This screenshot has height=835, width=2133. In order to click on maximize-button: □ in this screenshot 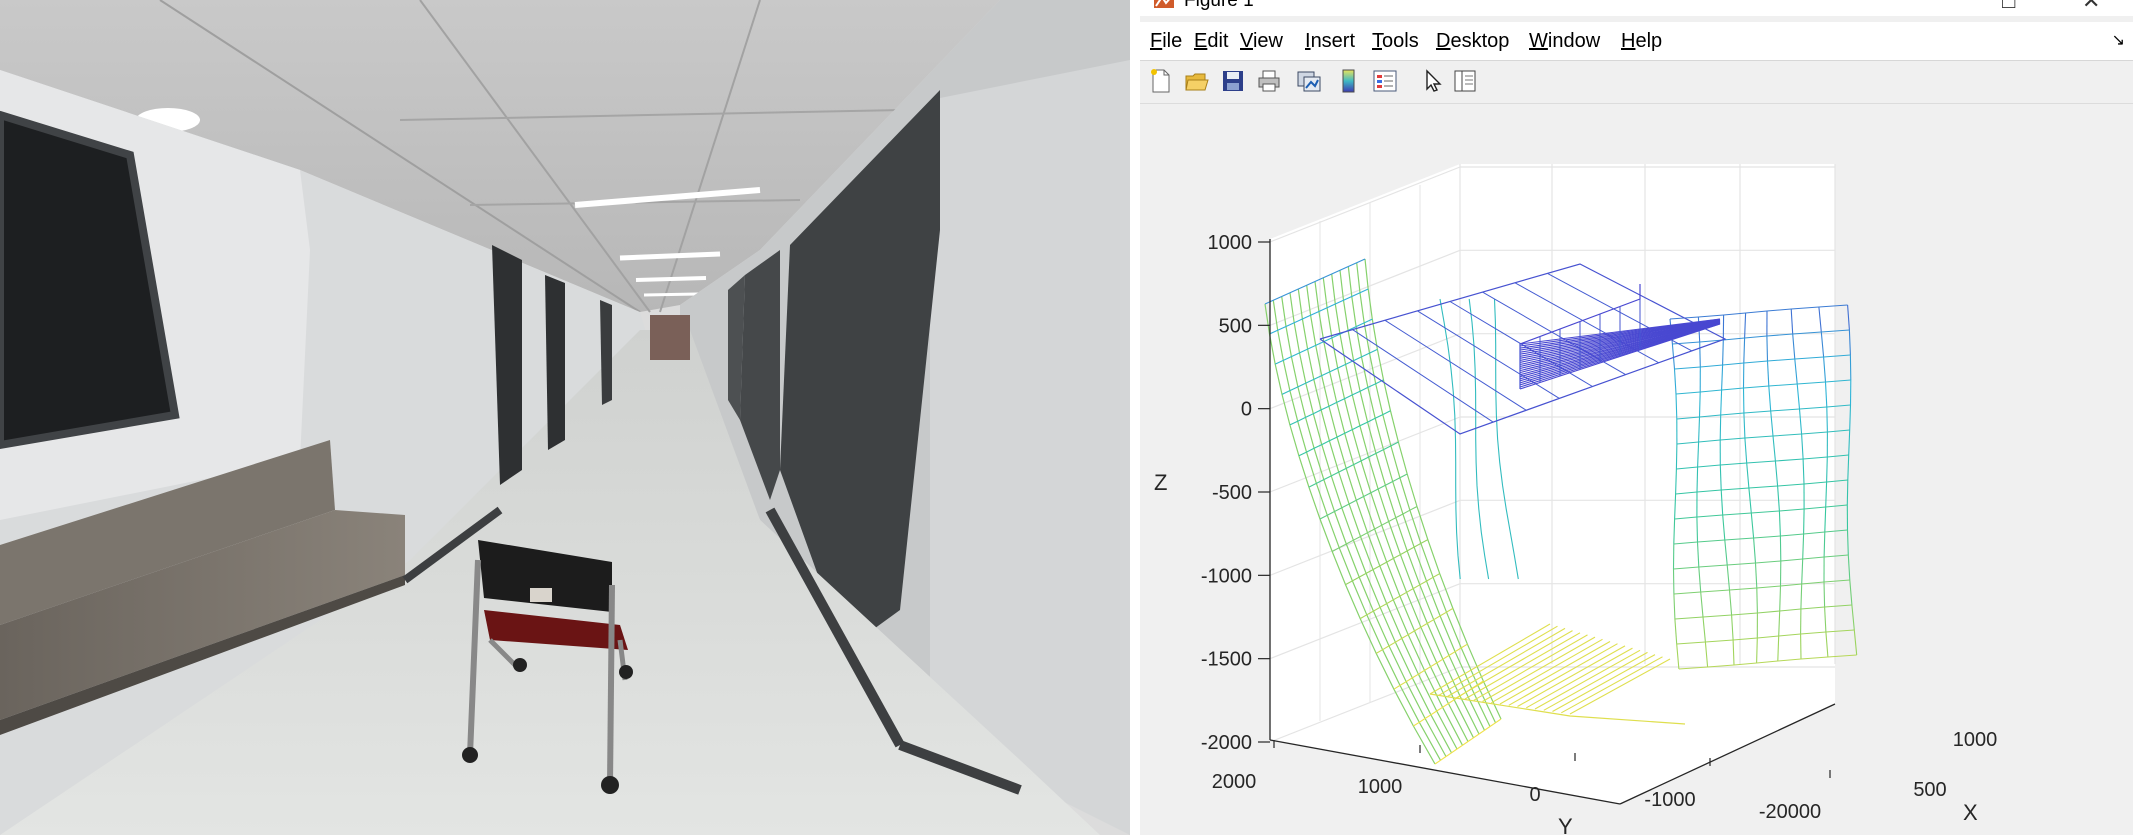, I will do `click(2008, 7)`.